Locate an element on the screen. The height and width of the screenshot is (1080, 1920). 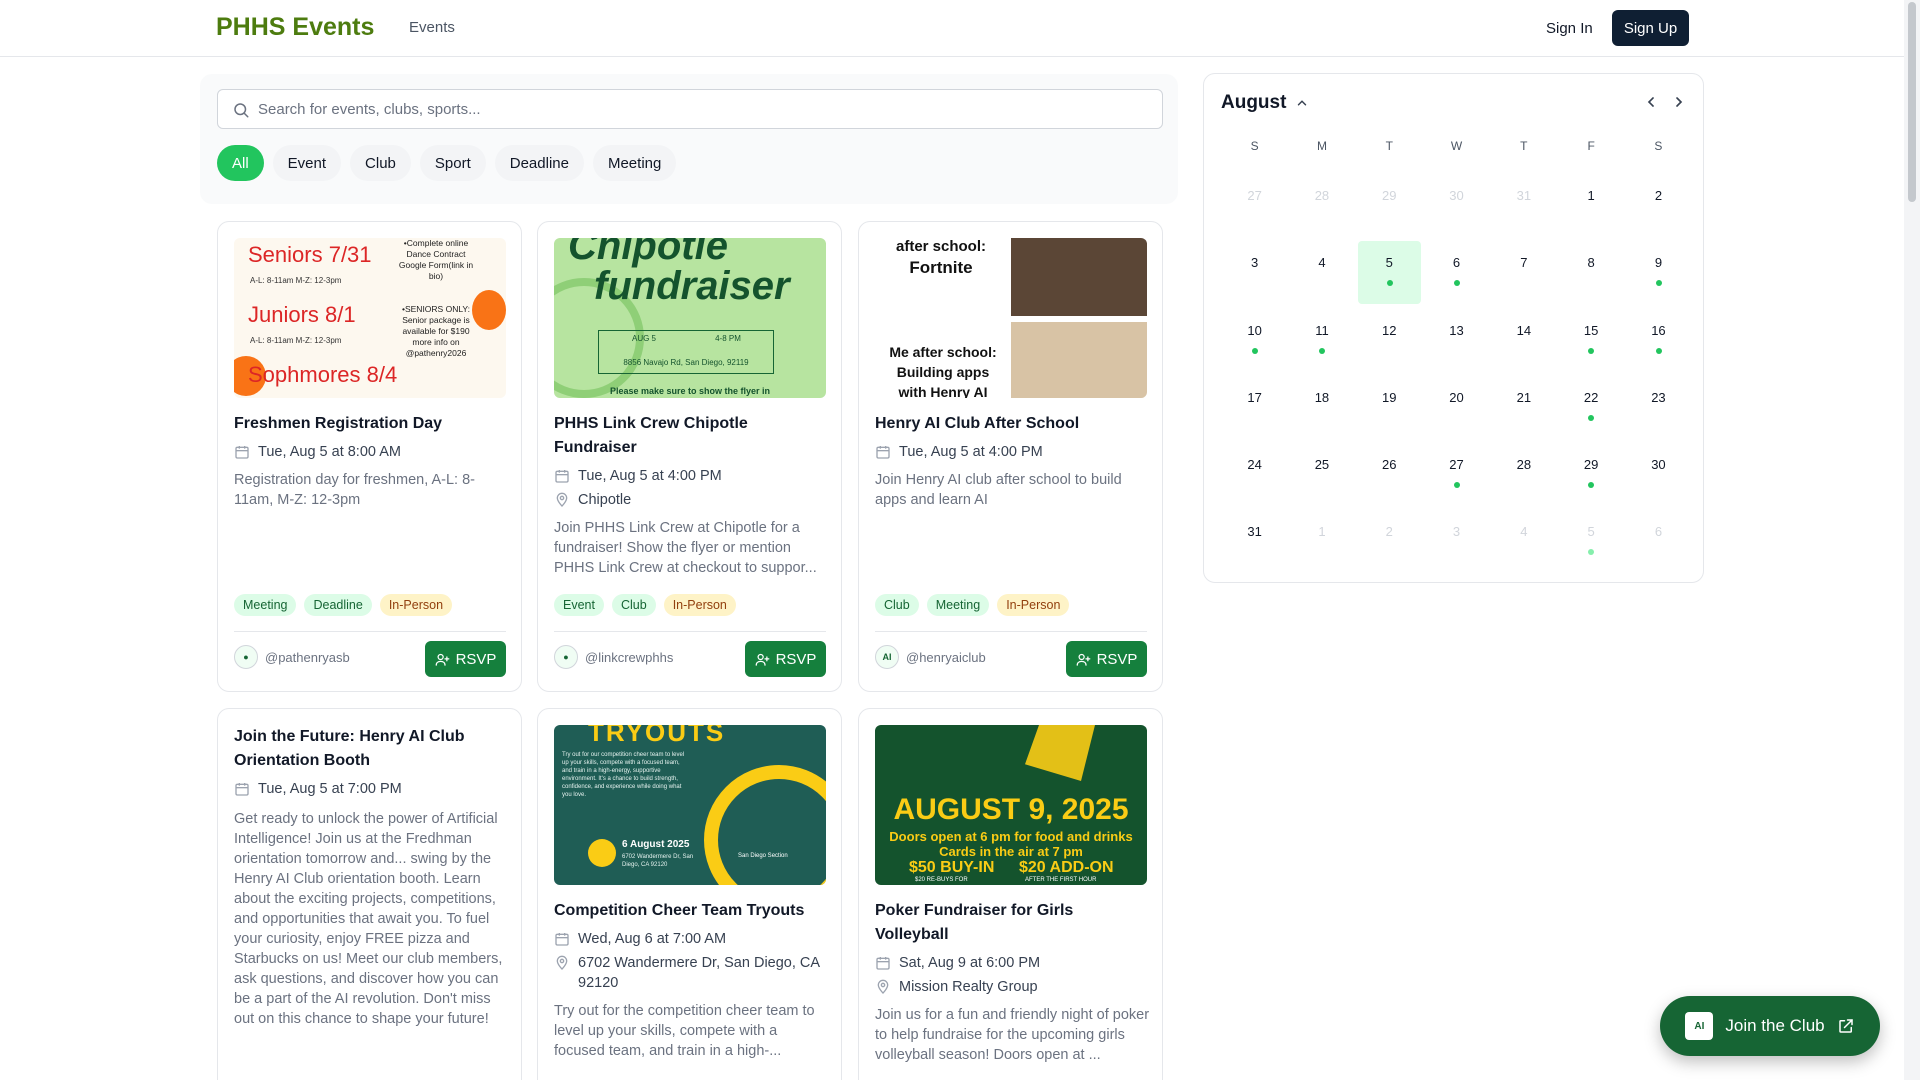
calendar-day: 20 is located at coordinates (1456, 409).